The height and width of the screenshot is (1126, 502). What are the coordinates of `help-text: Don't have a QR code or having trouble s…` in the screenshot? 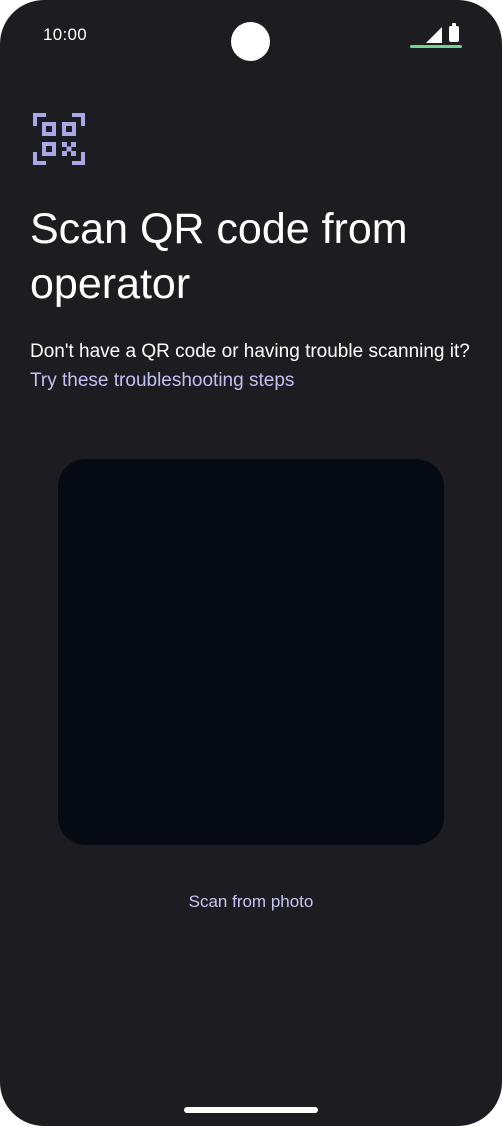 It's located at (255, 366).